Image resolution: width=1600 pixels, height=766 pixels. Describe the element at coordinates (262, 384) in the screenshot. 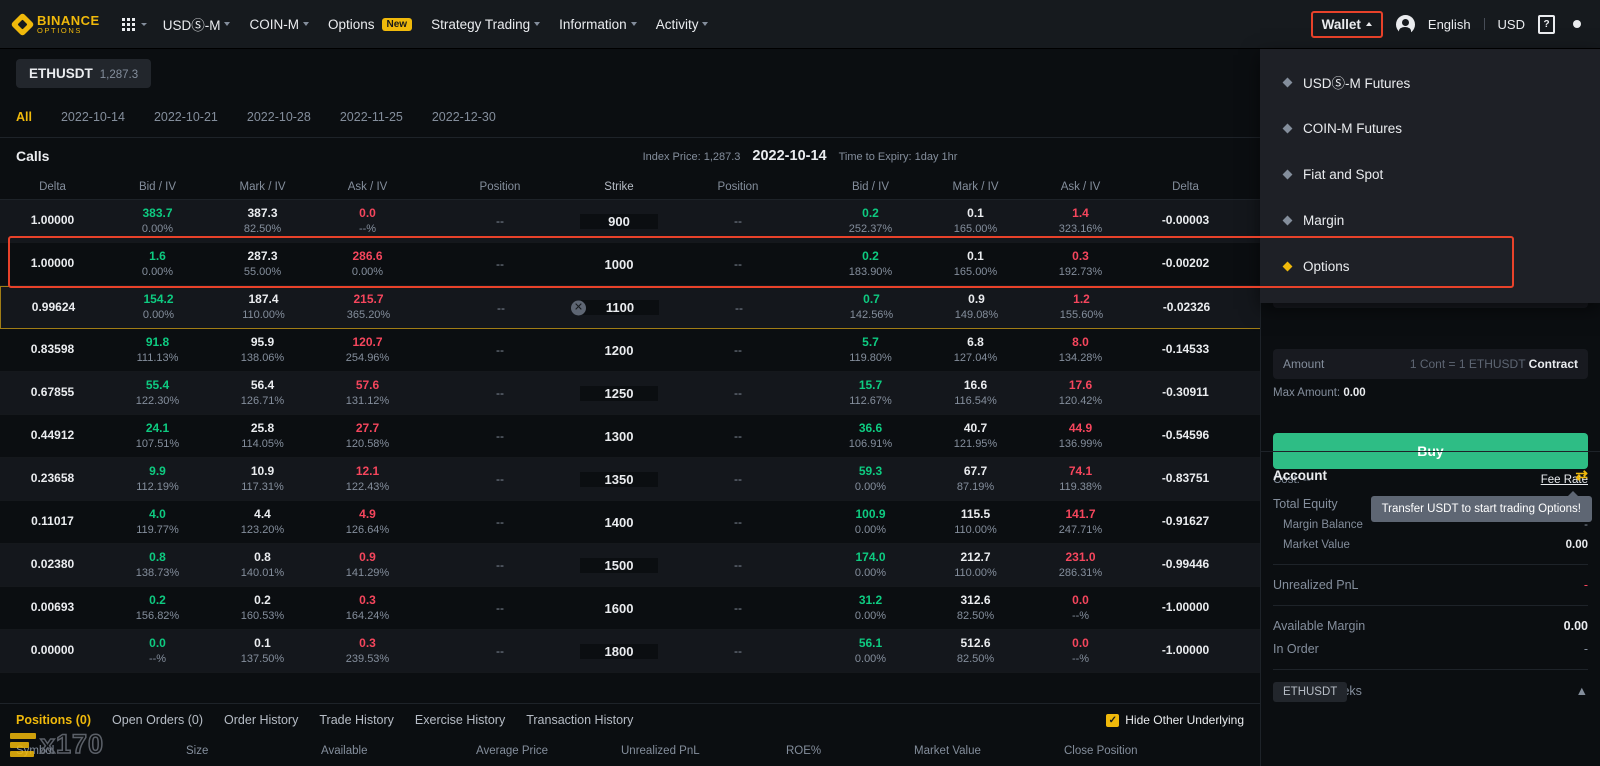

I see `call-mark: 56.4` at that location.